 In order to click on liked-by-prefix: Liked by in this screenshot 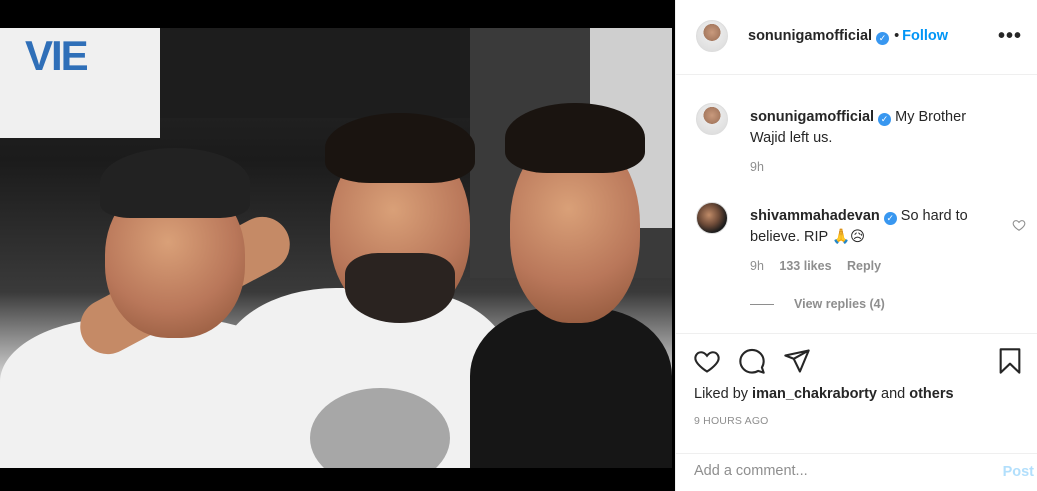, I will do `click(721, 394)`.